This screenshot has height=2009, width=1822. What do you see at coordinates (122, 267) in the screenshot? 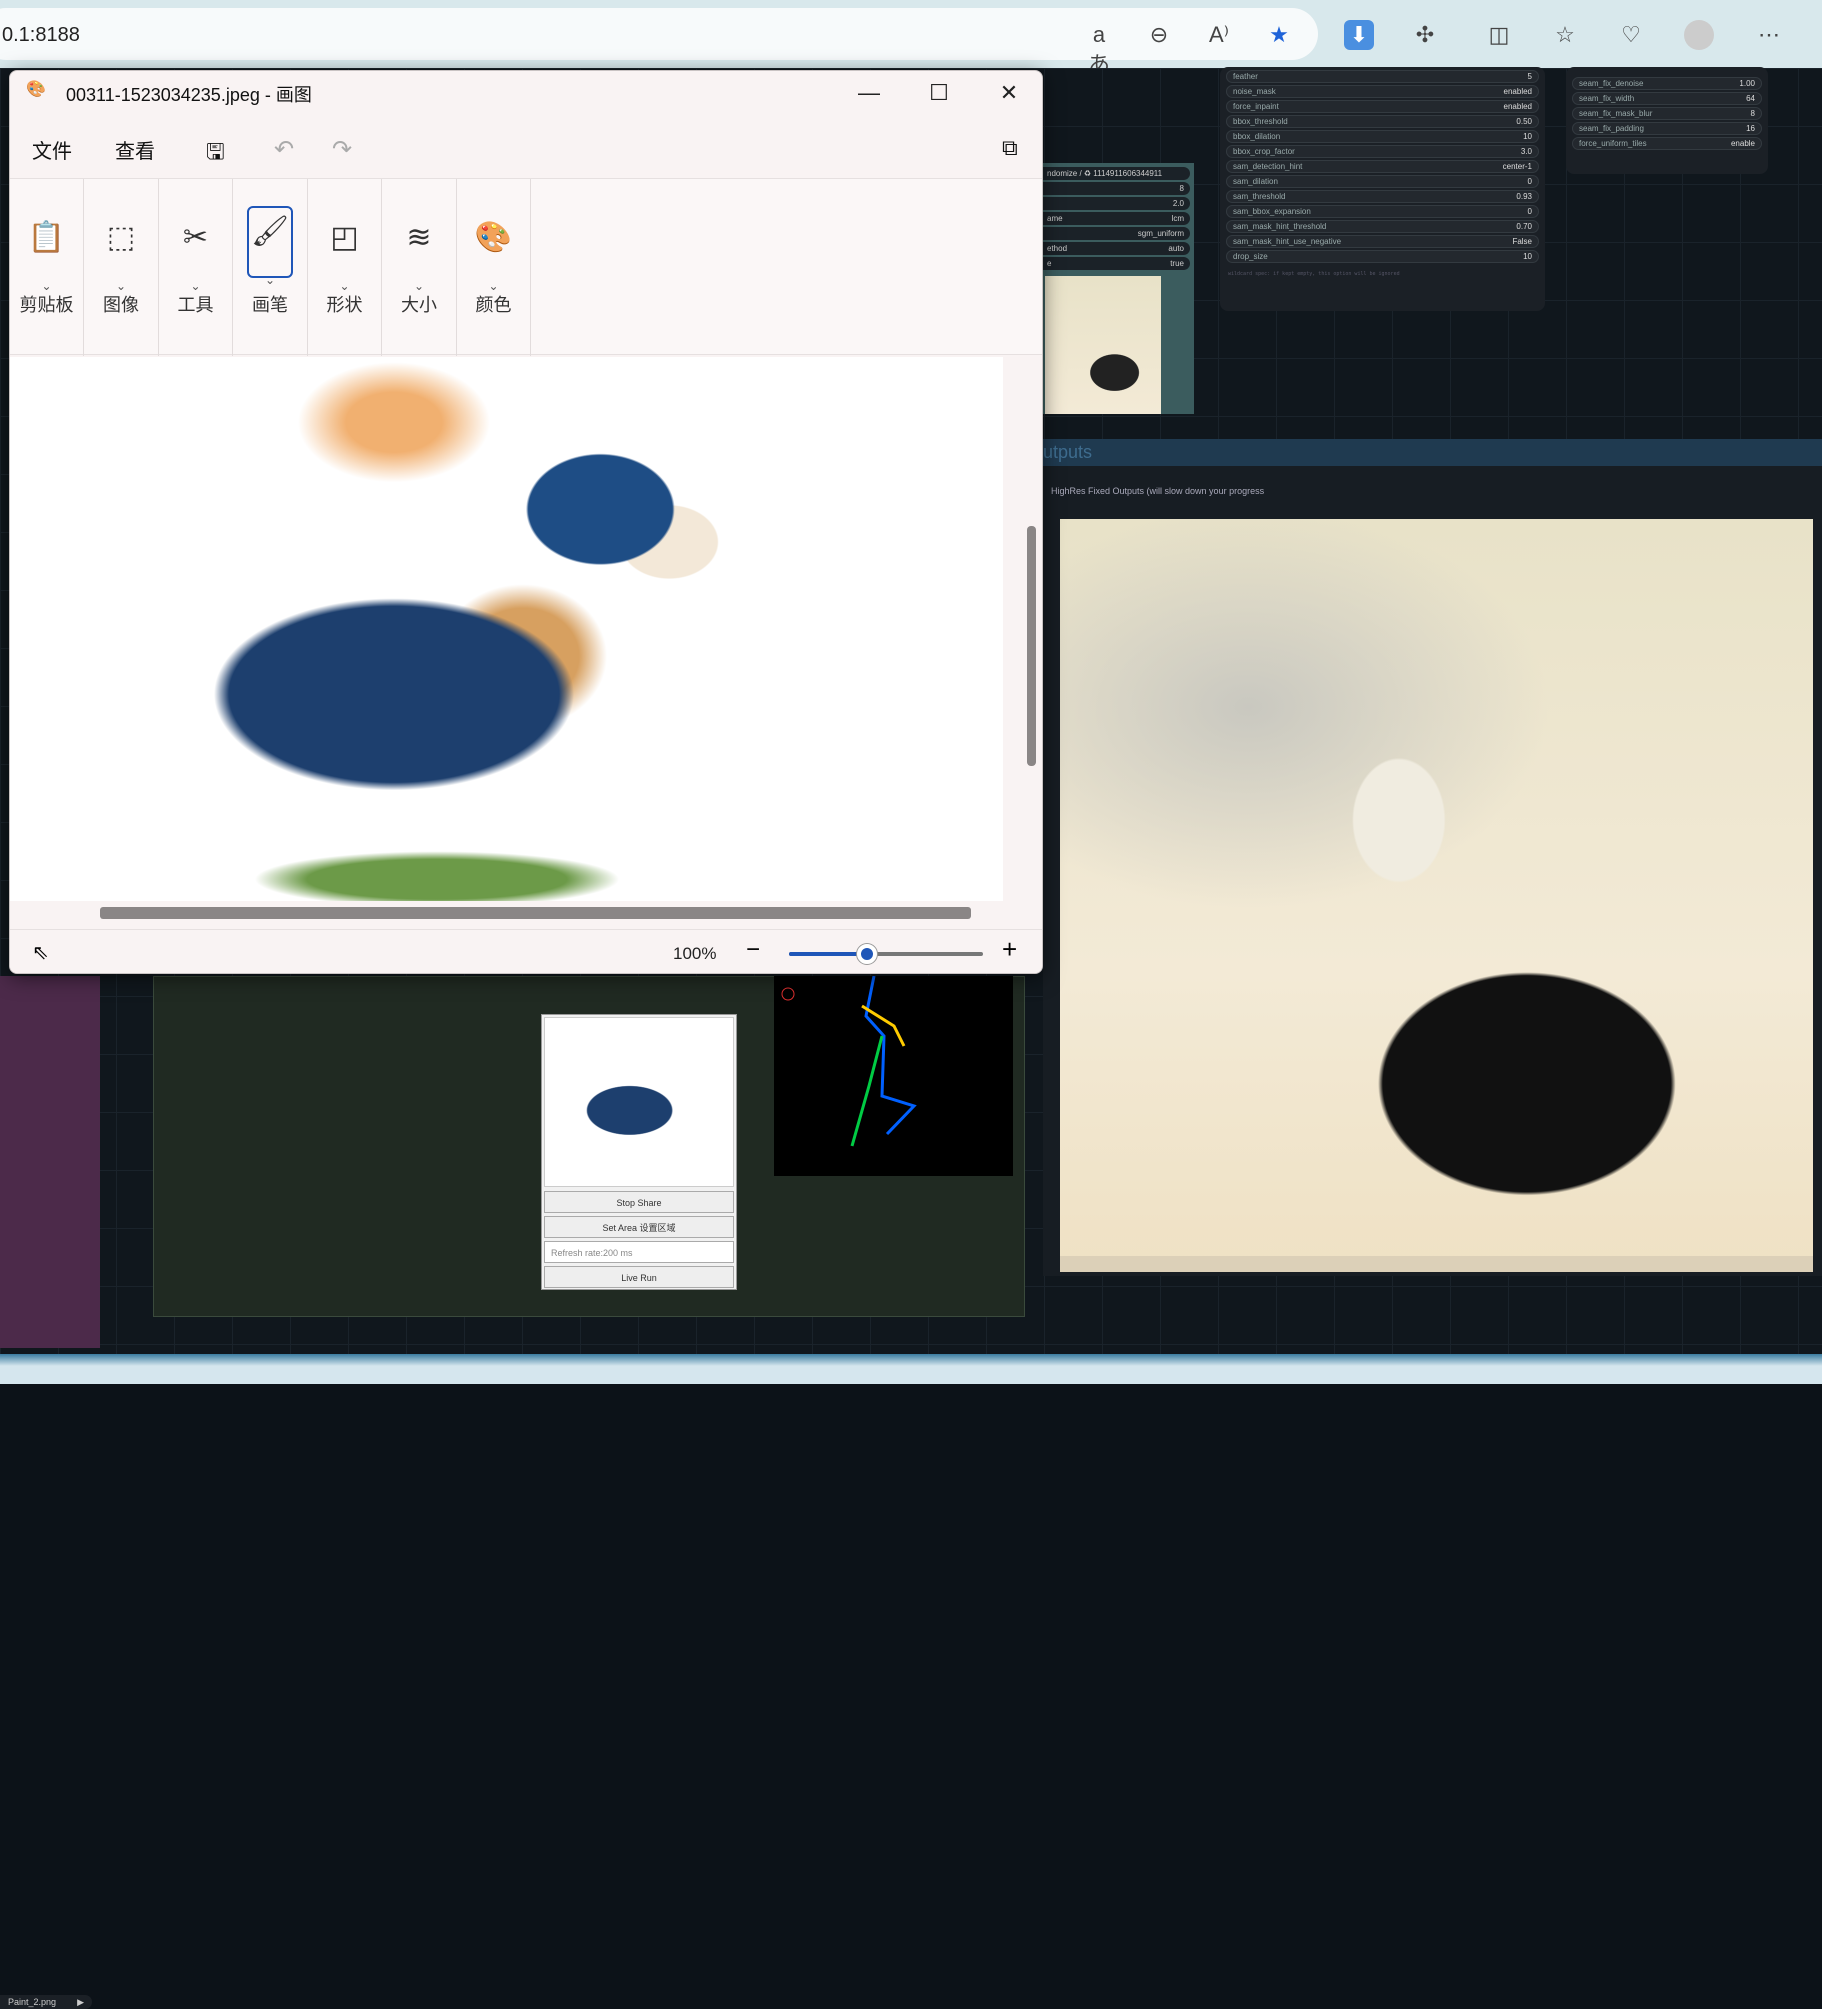
I see `tool-select: ⬚ ⌄ 图像` at bounding box center [122, 267].